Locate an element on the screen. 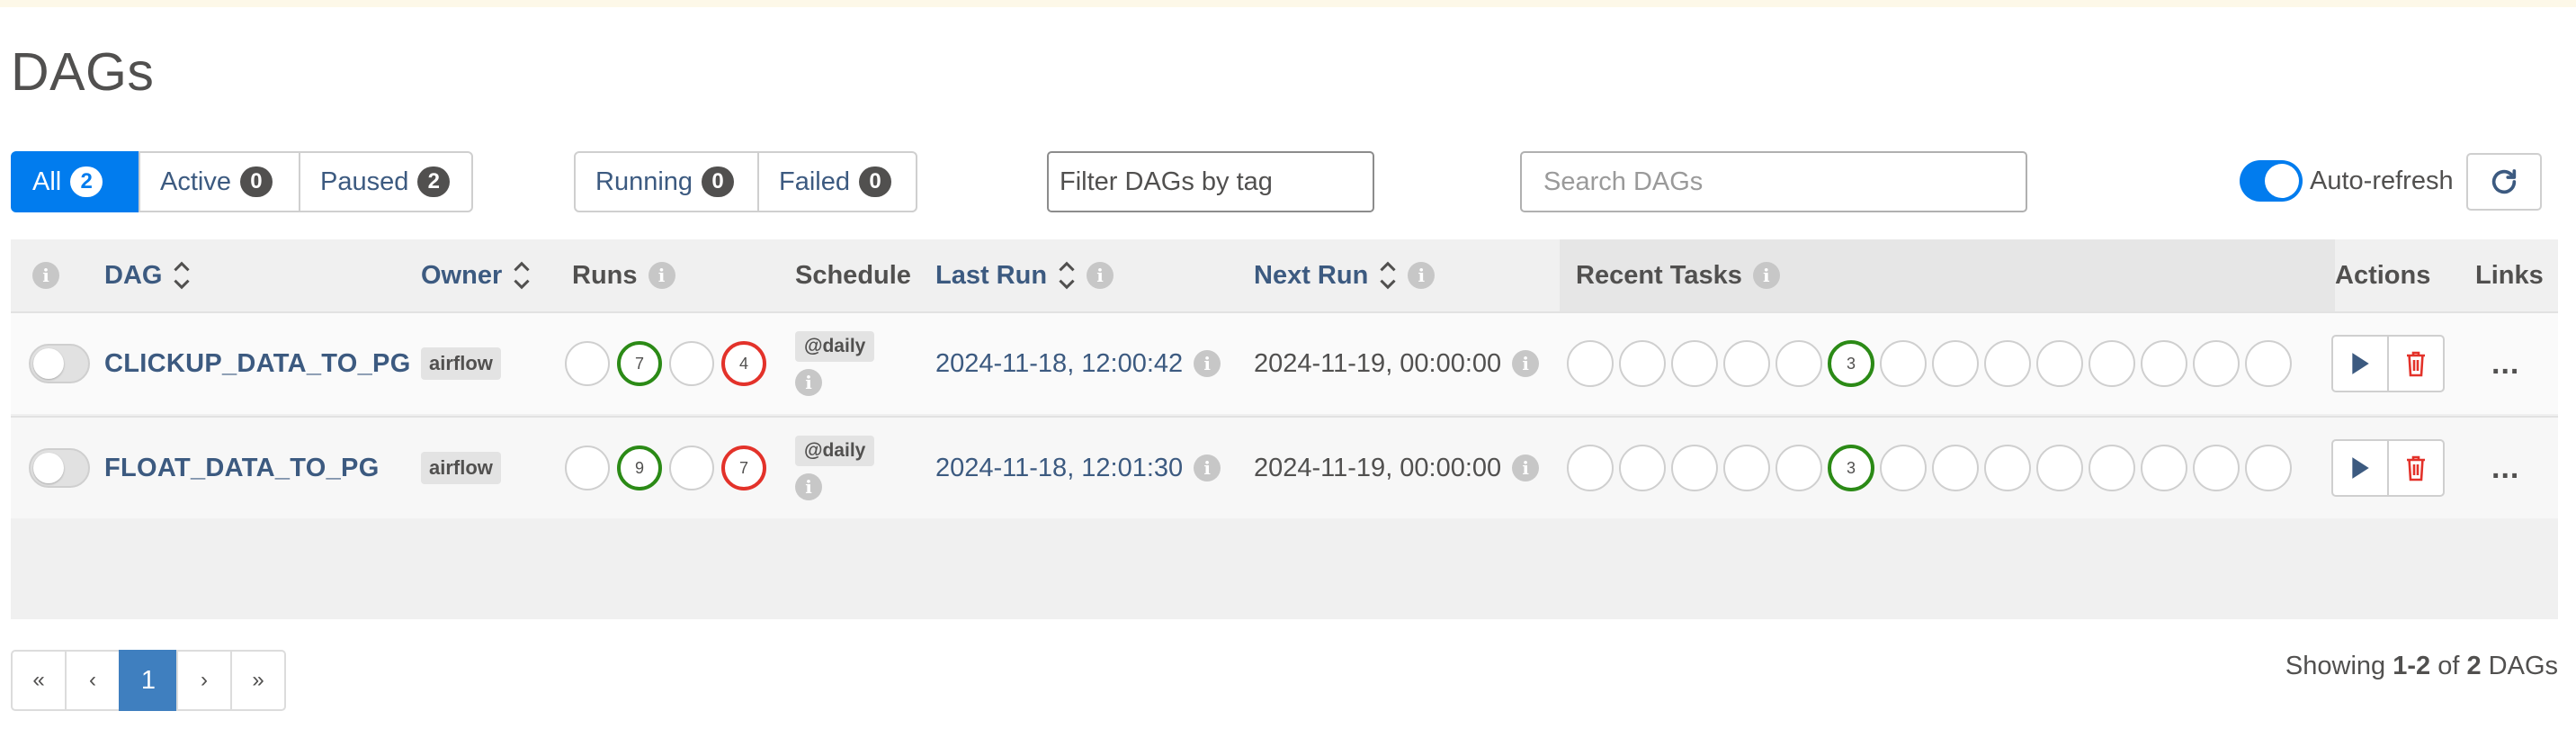 Image resolution: width=2576 pixels, height=738 pixels. run-filter-group: Running 0 Failed 0 is located at coordinates (745, 182).